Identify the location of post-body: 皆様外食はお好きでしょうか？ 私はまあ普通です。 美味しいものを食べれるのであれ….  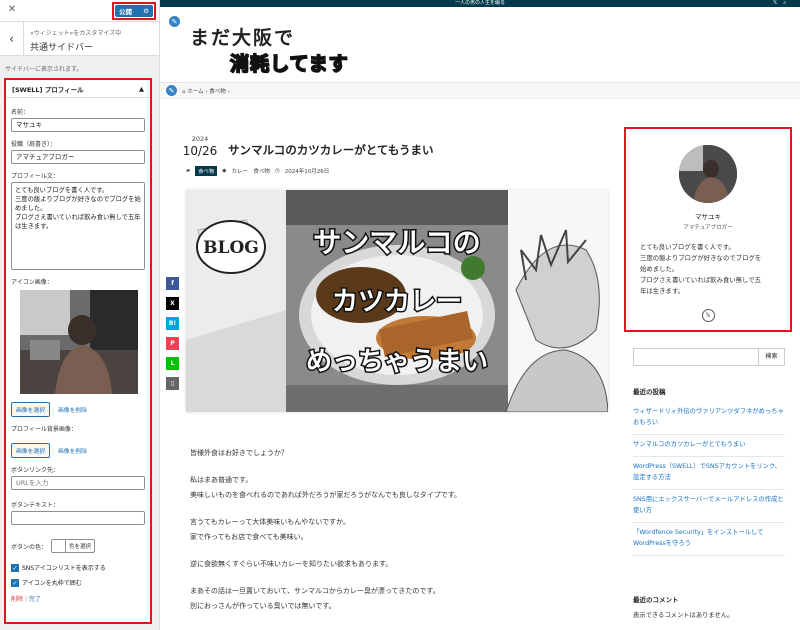
(395, 536).